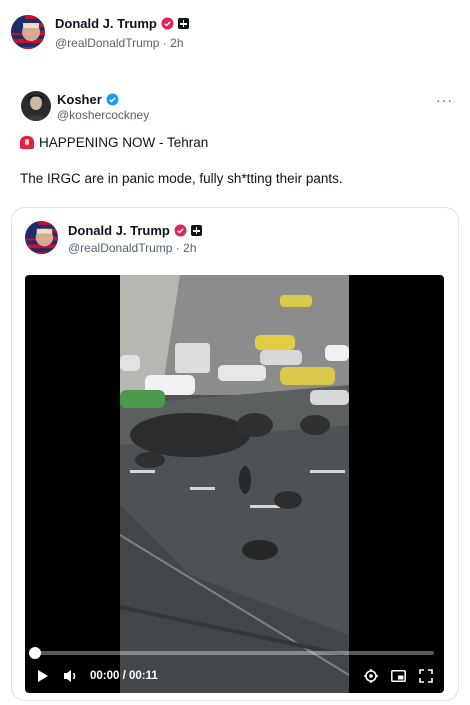 The width and height of the screenshot is (470, 705). Describe the element at coordinates (105, 676) in the screenshot. I see `current-time: 00:00` at that location.